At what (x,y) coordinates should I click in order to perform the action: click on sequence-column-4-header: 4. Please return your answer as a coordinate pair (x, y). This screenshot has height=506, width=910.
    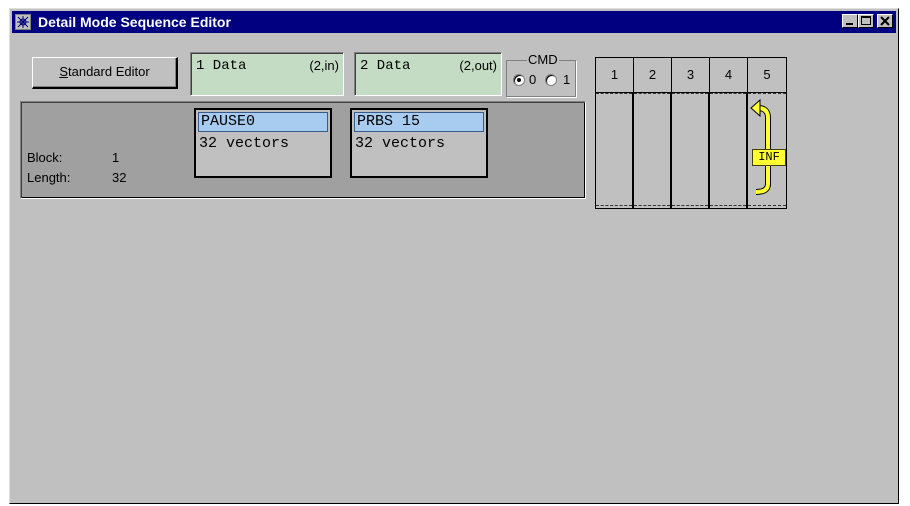
    Looking at the image, I should click on (729, 75).